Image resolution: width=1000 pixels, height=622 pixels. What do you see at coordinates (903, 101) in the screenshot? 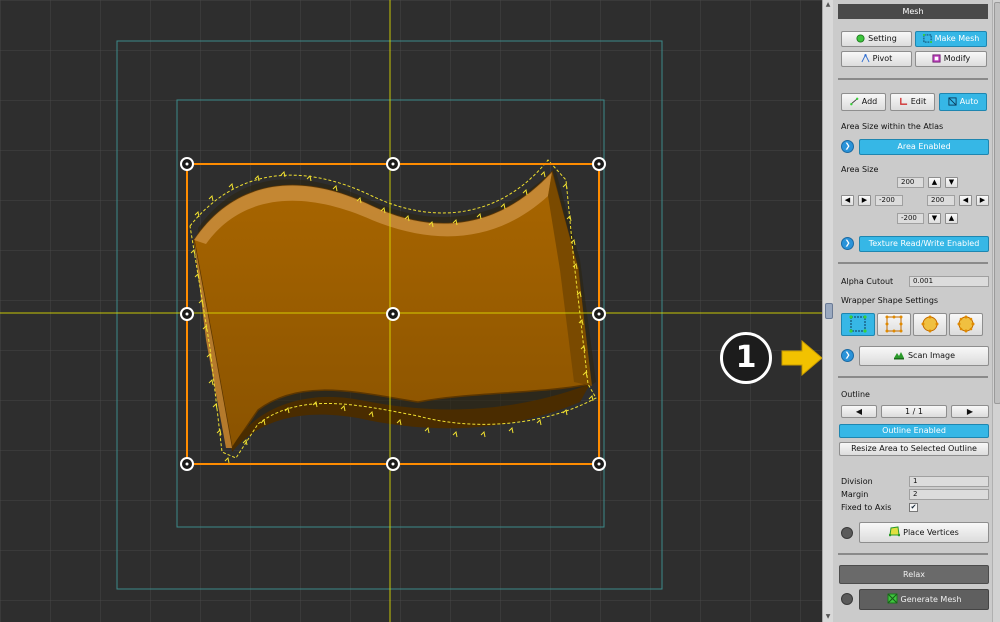
I see `edit-vertex-icon` at bounding box center [903, 101].